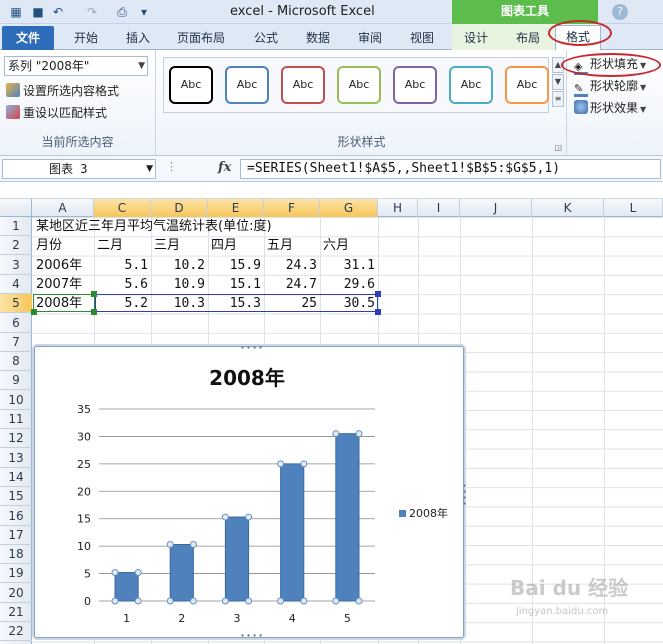  What do you see at coordinates (16, 516) in the screenshot?
I see `row-header: 16` at bounding box center [16, 516].